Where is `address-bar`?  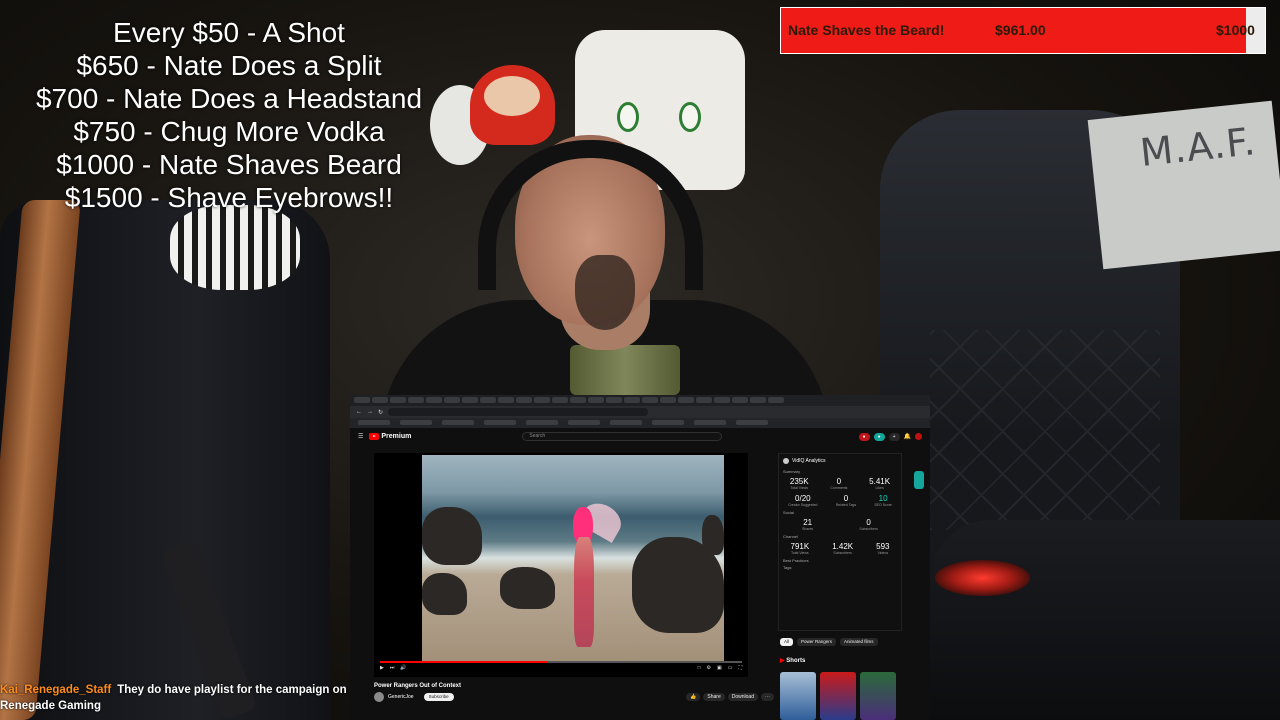
address-bar is located at coordinates (518, 412).